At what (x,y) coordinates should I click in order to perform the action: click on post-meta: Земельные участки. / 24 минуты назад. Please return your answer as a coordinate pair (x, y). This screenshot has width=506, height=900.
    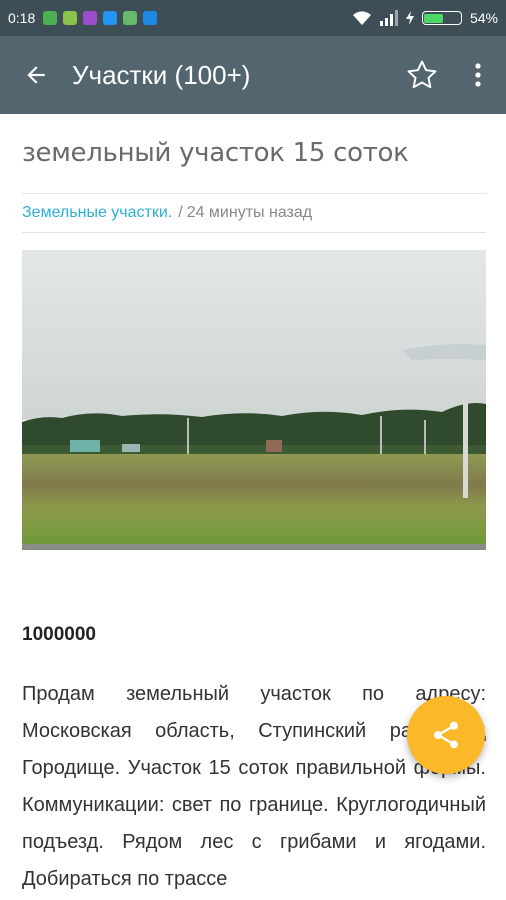
    Looking at the image, I should click on (254, 213).